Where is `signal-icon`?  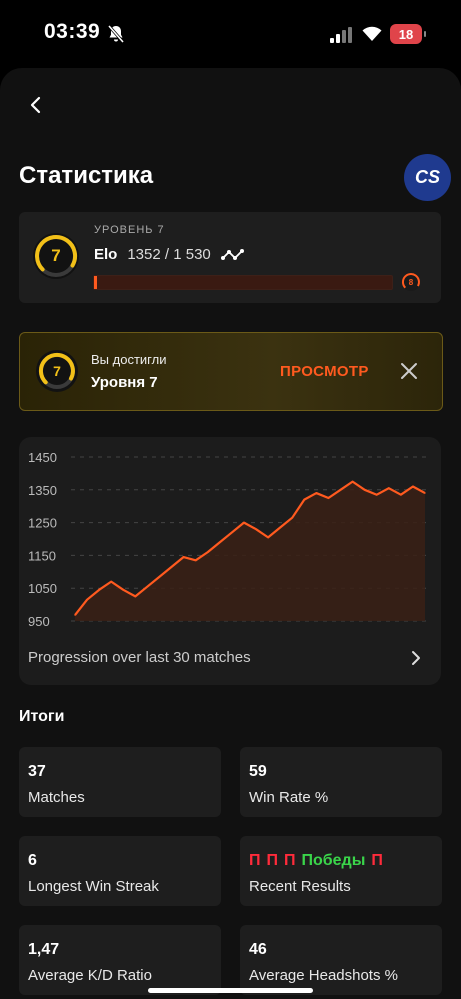
signal-icon is located at coordinates (341, 35).